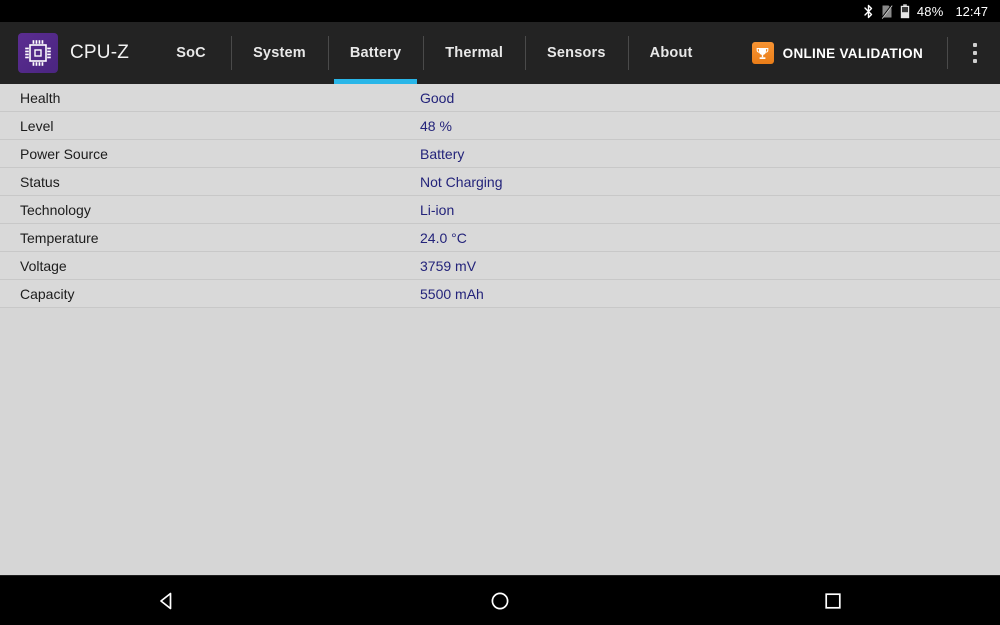  I want to click on tab-soc: SoC, so click(191, 53).